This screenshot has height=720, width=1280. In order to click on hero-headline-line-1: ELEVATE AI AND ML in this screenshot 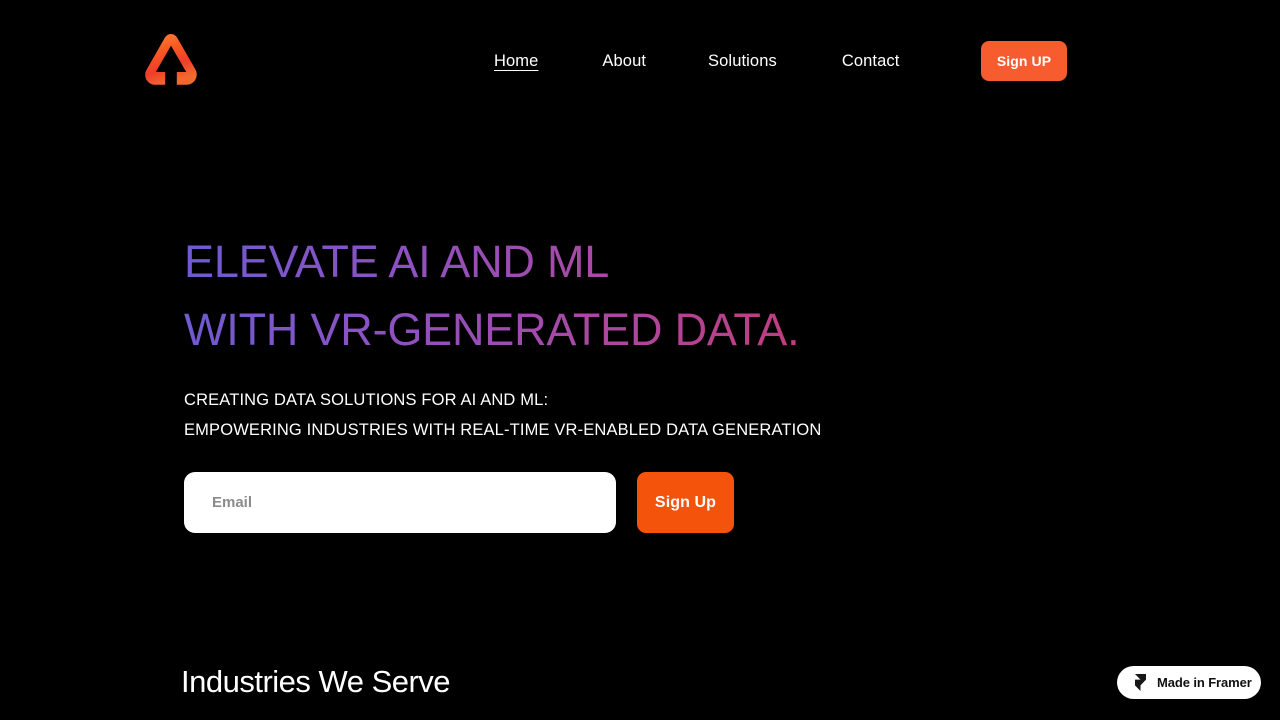, I will do `click(634, 262)`.